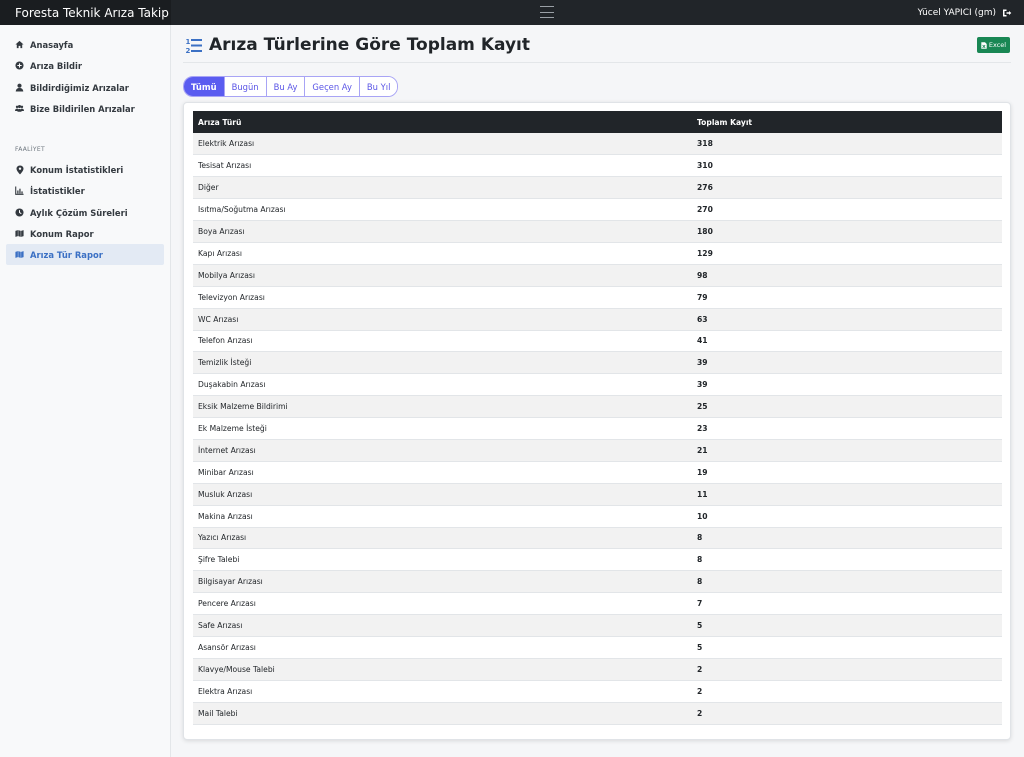 The image size is (1024, 757). Describe the element at coordinates (847, 472) in the screenshot. I see `toplam-kayit-cell: 19` at that location.